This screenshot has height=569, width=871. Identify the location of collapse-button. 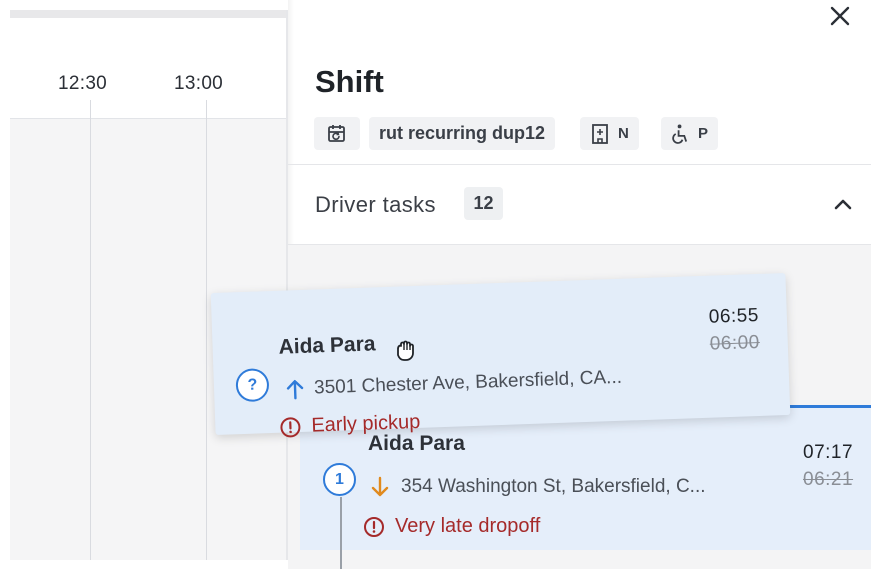
(843, 204).